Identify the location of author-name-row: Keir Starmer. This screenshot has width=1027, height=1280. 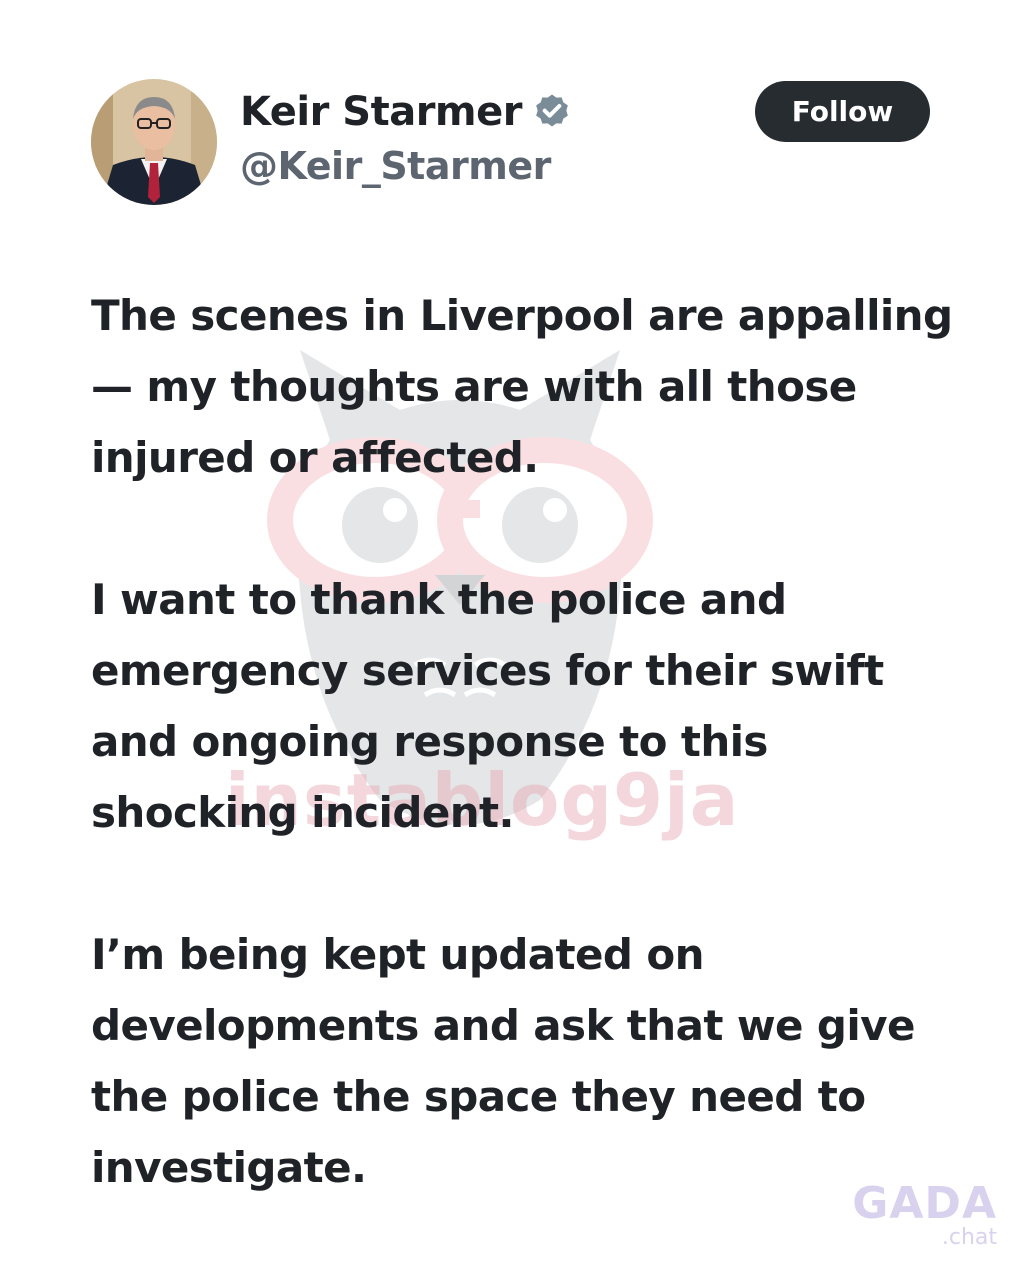
(406, 112).